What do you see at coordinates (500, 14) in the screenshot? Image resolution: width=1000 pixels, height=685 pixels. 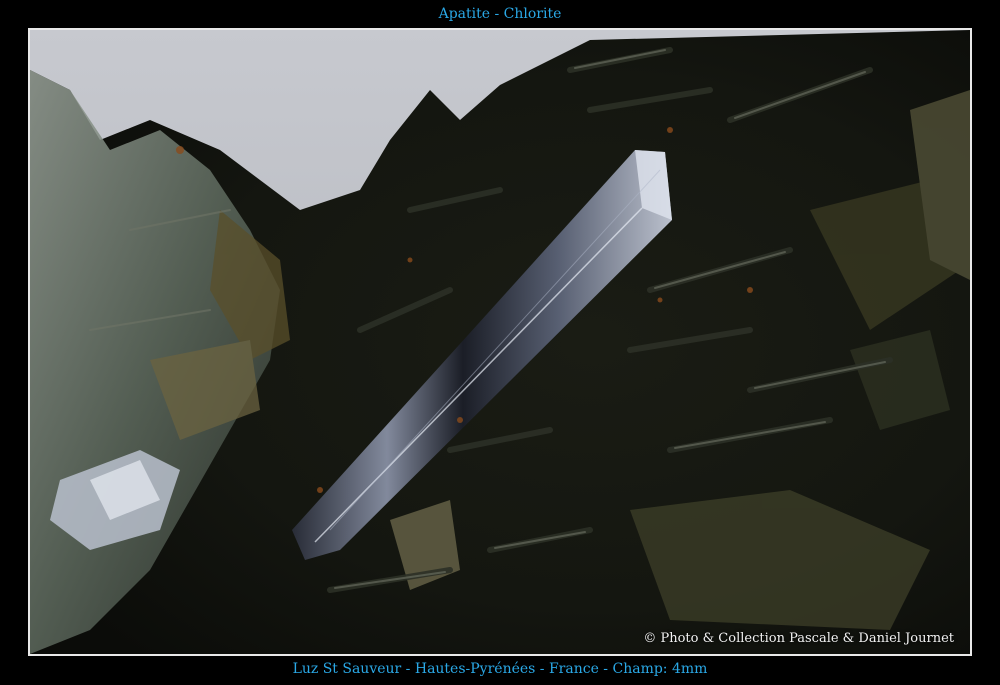 I see `header-title: Apatite - Chlorite` at bounding box center [500, 14].